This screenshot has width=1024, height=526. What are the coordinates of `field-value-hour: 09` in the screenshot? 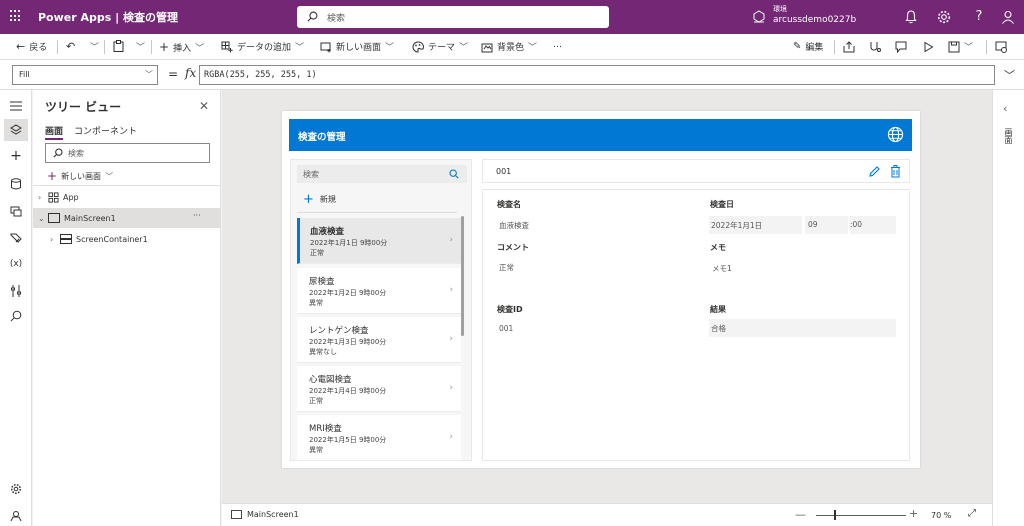 It's located at (813, 224).